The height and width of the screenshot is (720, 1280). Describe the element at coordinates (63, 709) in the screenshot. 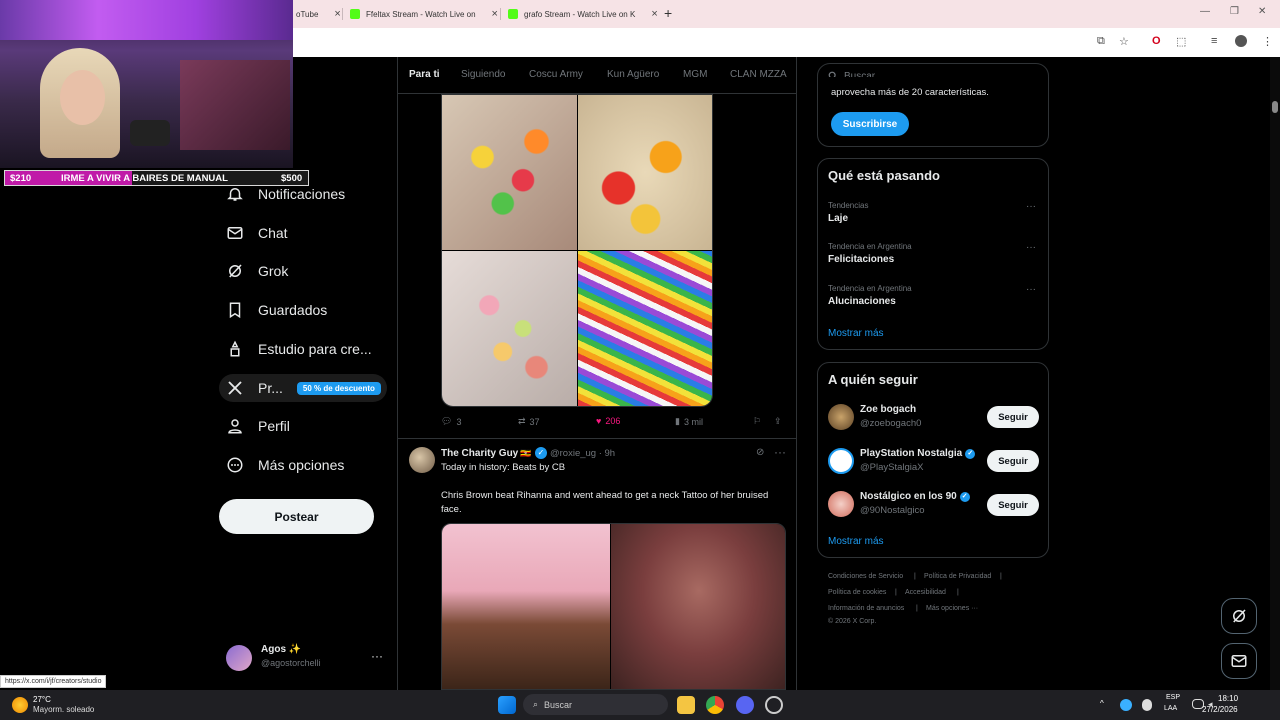

I see `weather-desc: Mayorm. soleado` at that location.